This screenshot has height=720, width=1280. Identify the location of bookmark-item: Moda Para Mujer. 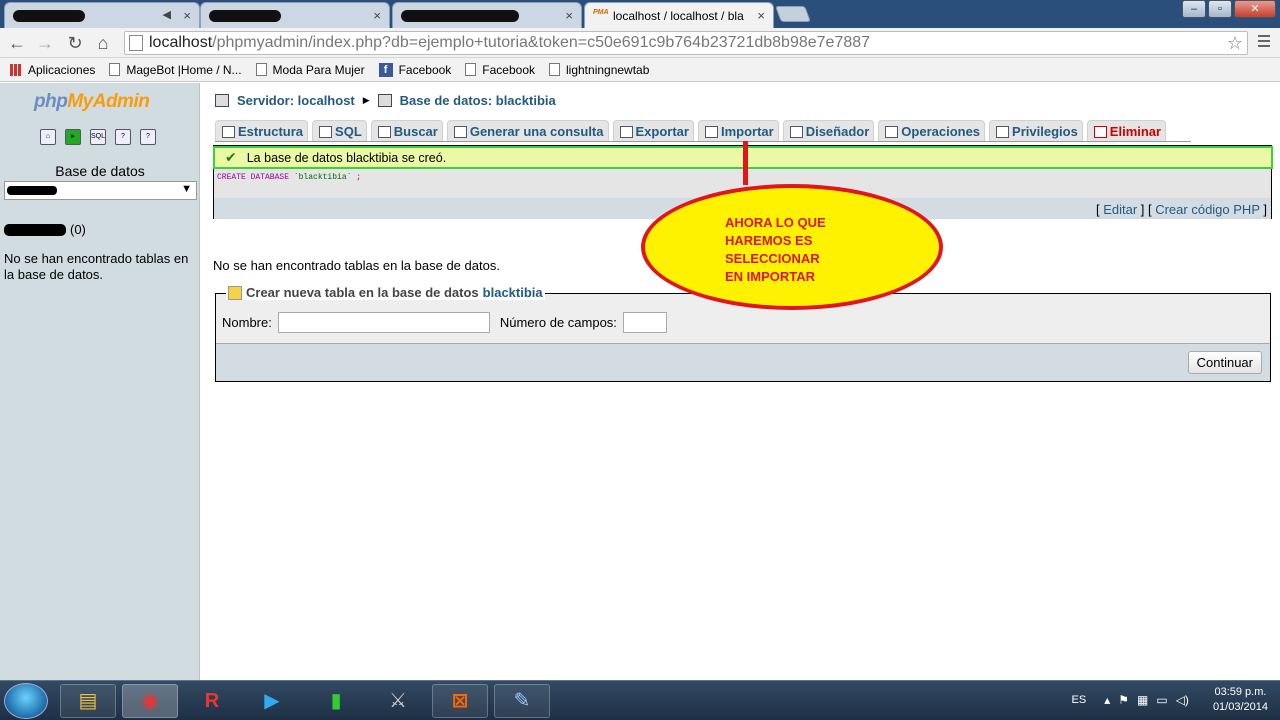
(310, 70).